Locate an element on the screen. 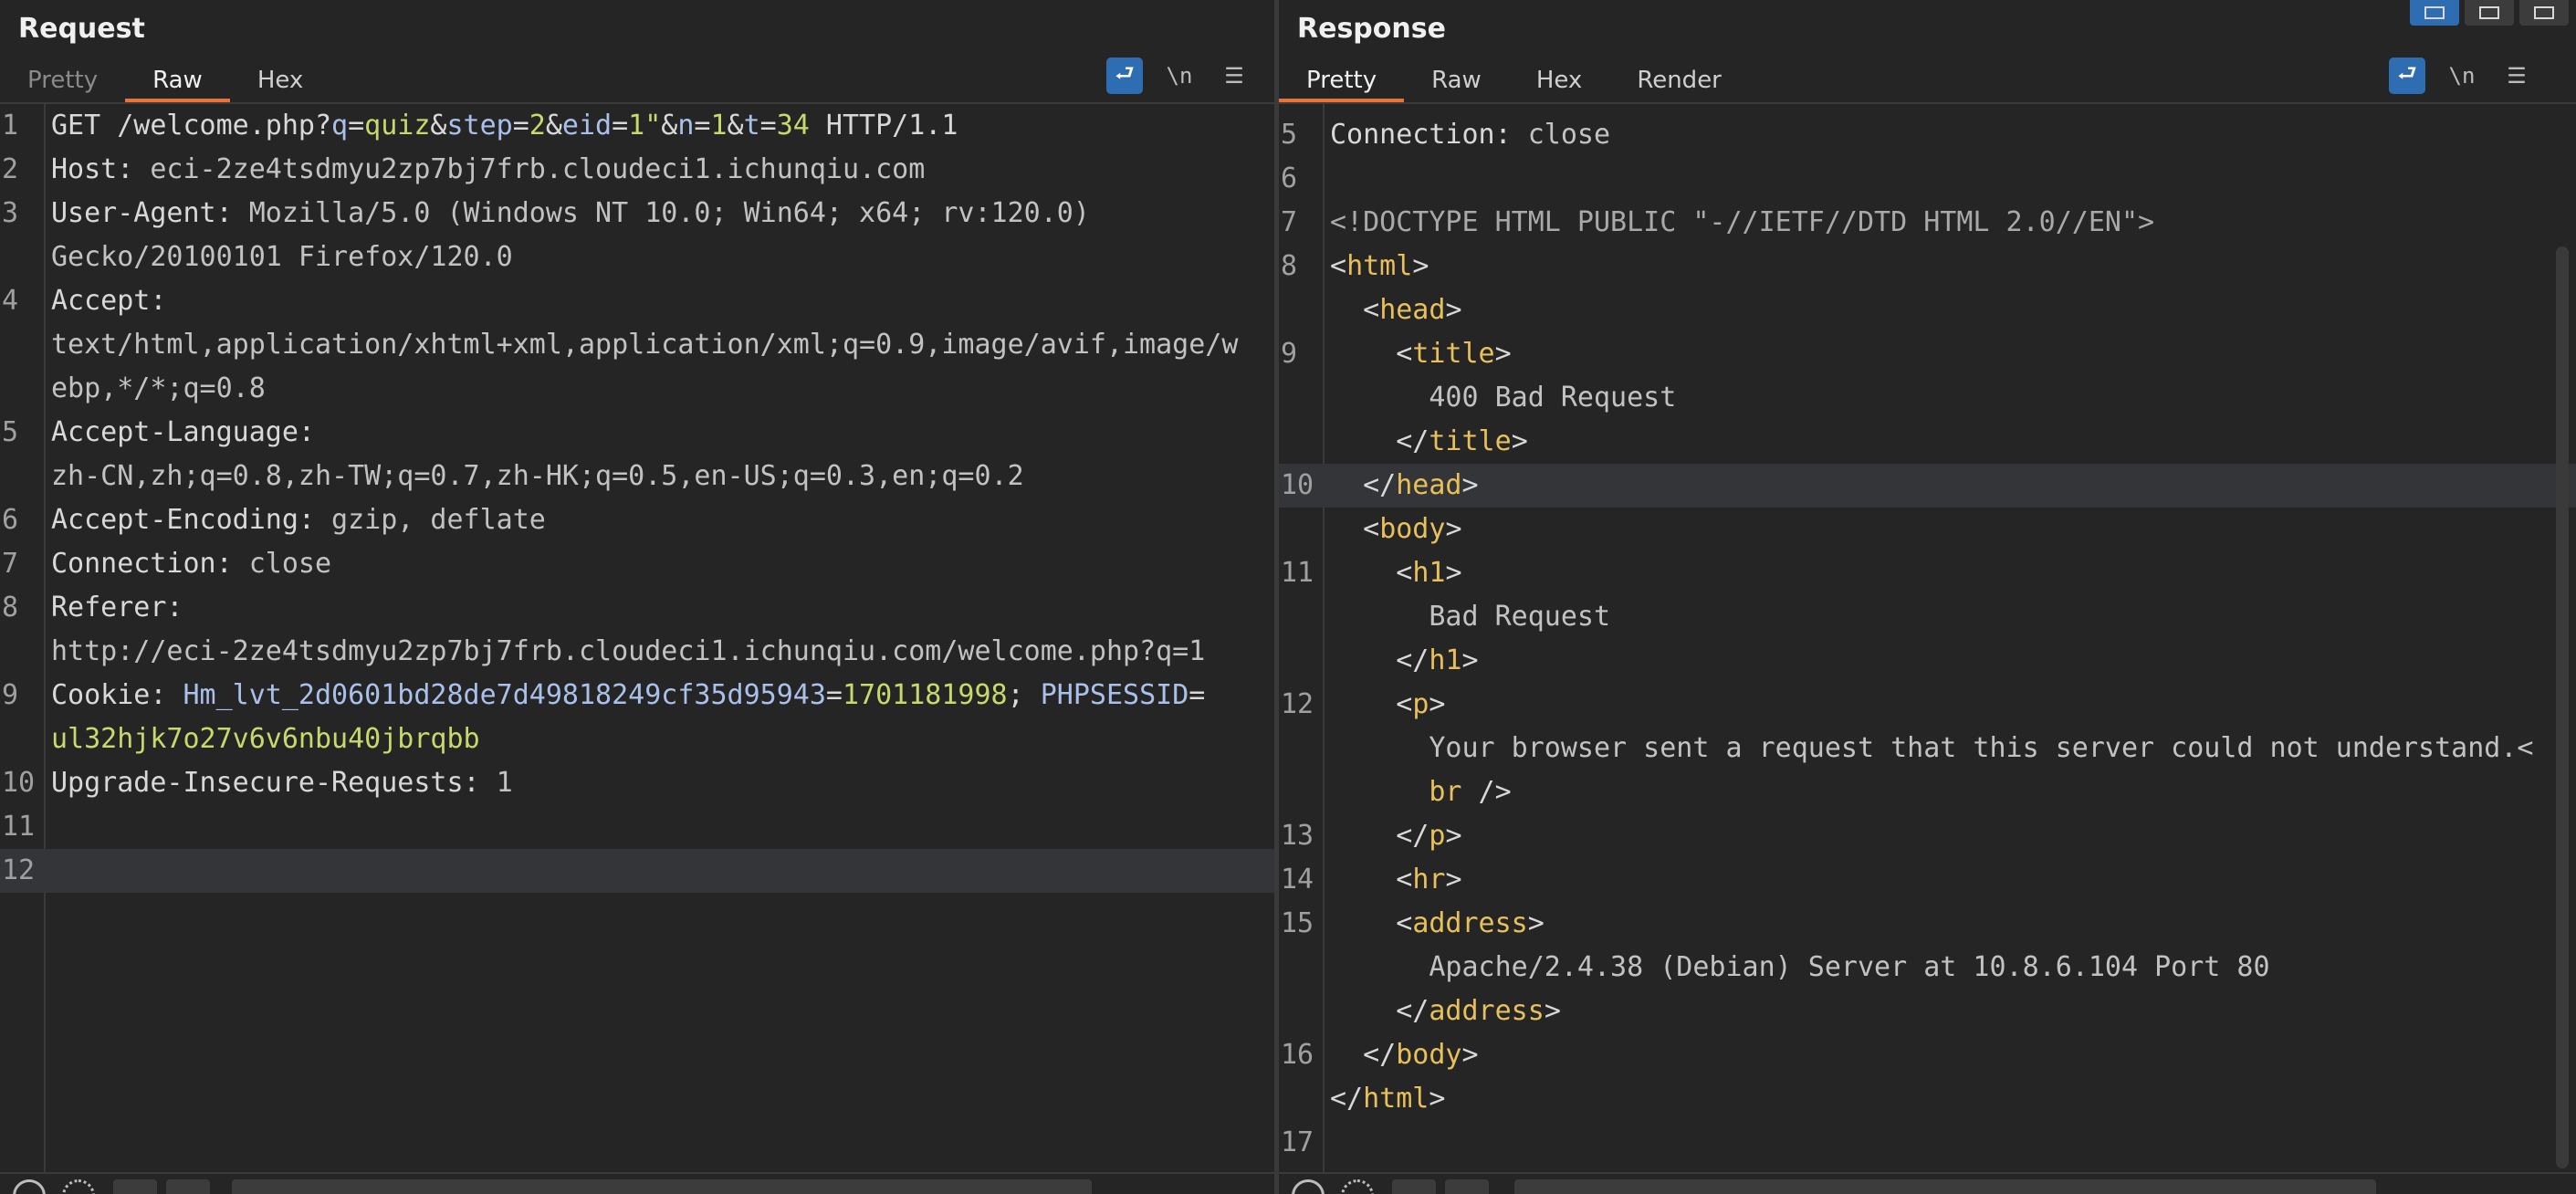 The image size is (2576, 1194). layout-stacked-icon is located at coordinates (2489, 13).